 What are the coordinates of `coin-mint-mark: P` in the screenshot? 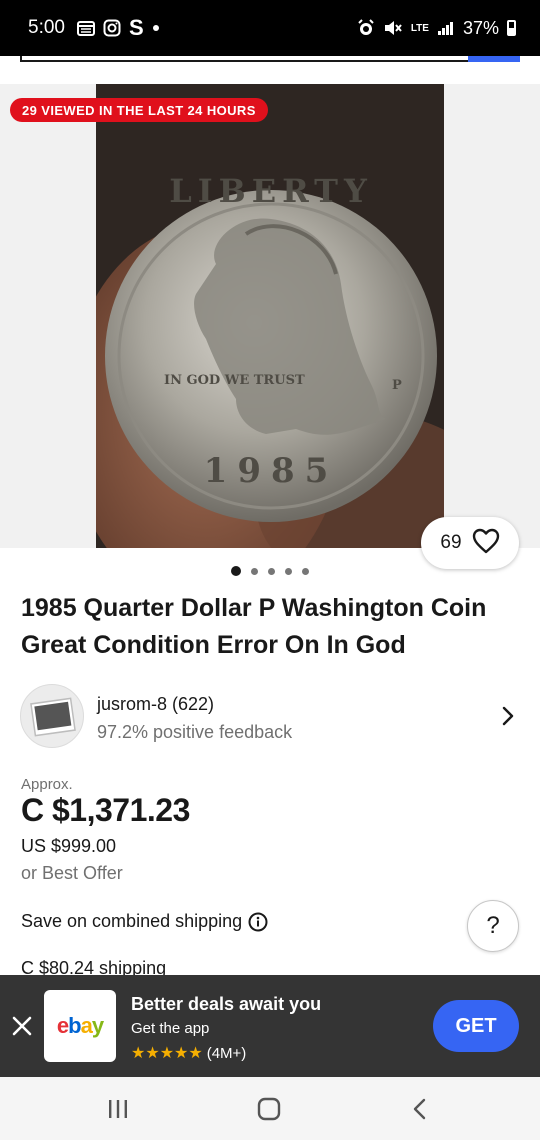 It's located at (397, 385).